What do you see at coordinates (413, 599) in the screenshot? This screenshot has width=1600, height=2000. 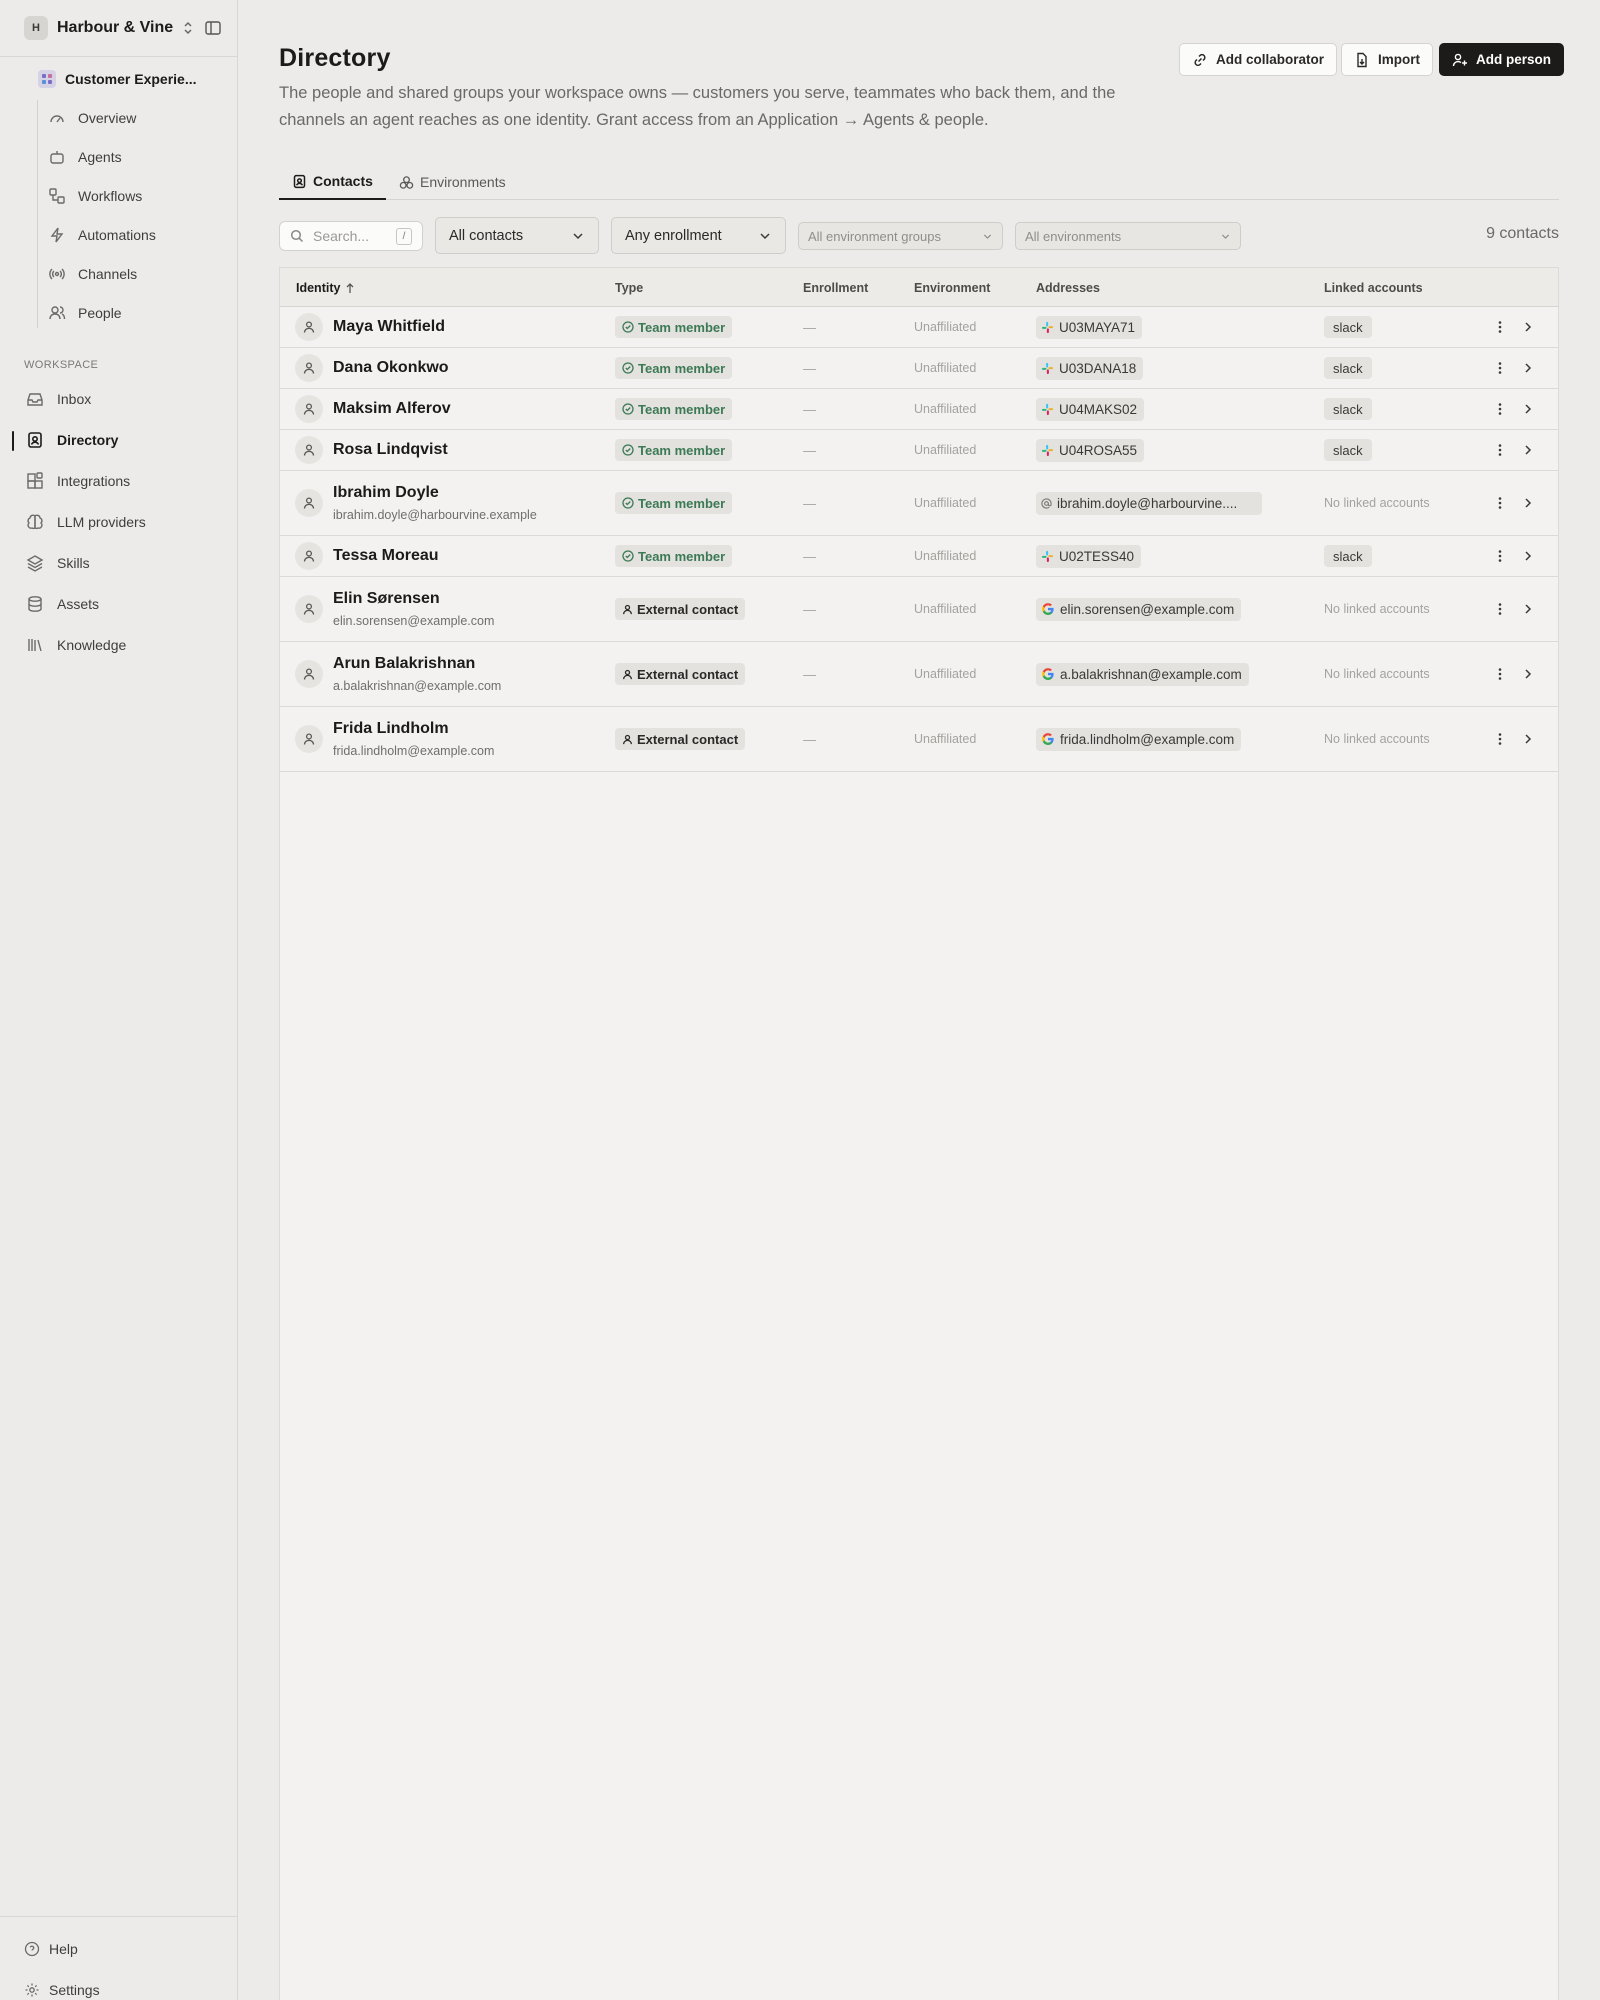 I see `contact-name: Elin Sørensen` at bounding box center [413, 599].